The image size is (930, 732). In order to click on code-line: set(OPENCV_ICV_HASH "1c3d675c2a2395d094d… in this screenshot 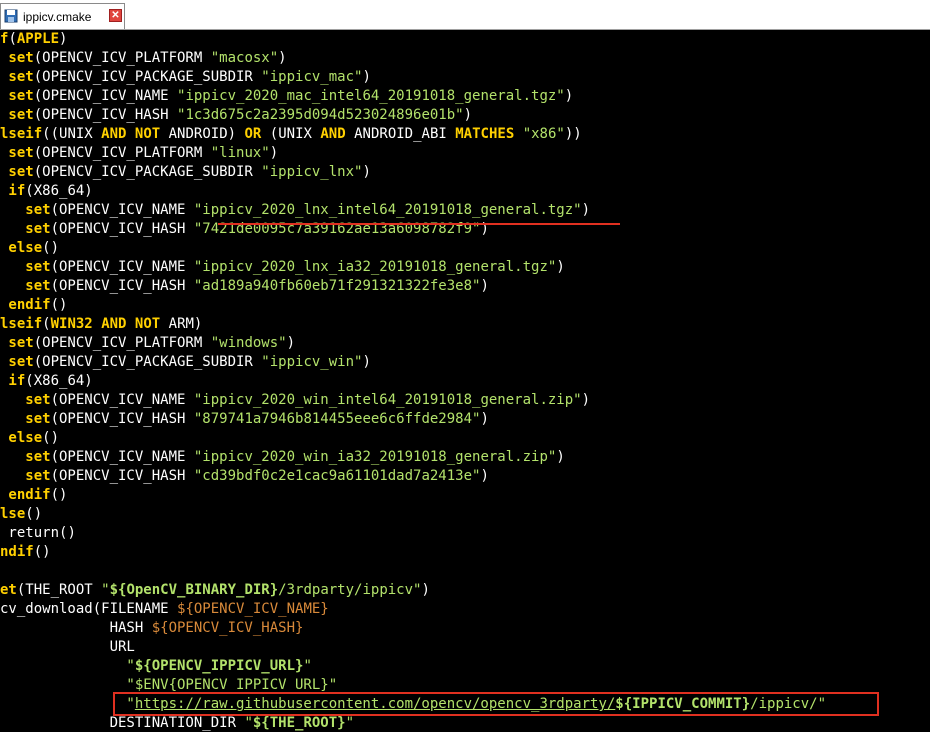, I will do `click(236, 115)`.